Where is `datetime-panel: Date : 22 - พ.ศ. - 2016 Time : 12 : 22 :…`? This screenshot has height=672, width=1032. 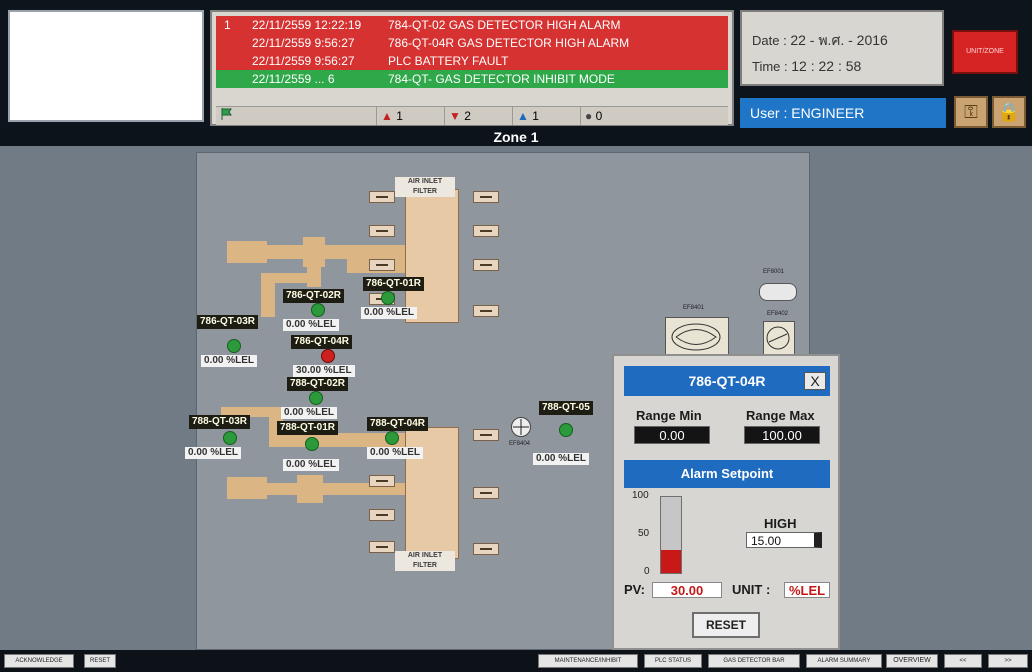 datetime-panel: Date : 22 - พ.ศ. - 2016 Time : 12 : 22 :… is located at coordinates (842, 48).